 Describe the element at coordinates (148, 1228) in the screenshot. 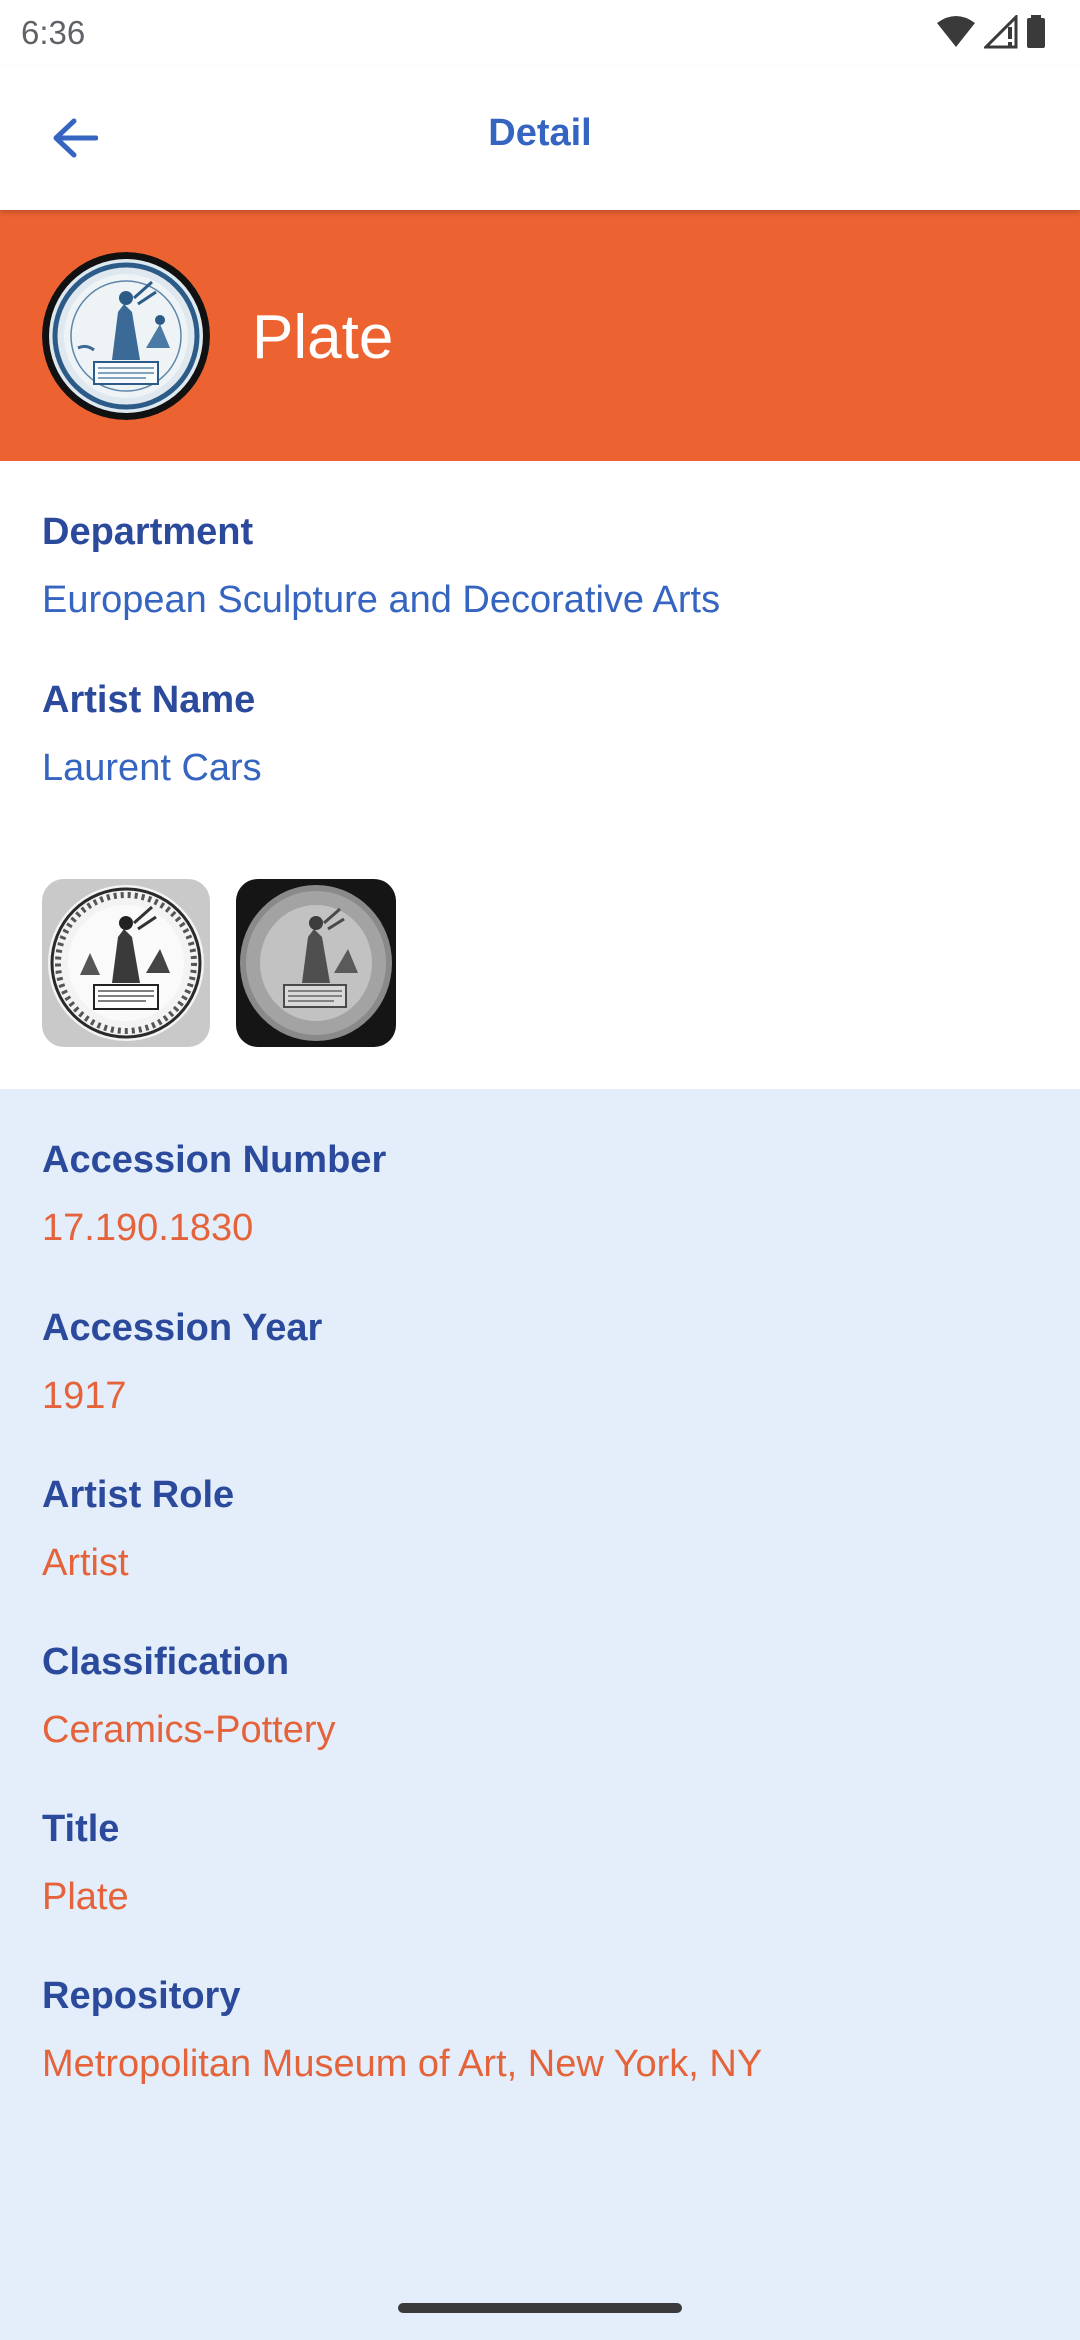

I see `accession-number-value: 17.190.1830` at that location.